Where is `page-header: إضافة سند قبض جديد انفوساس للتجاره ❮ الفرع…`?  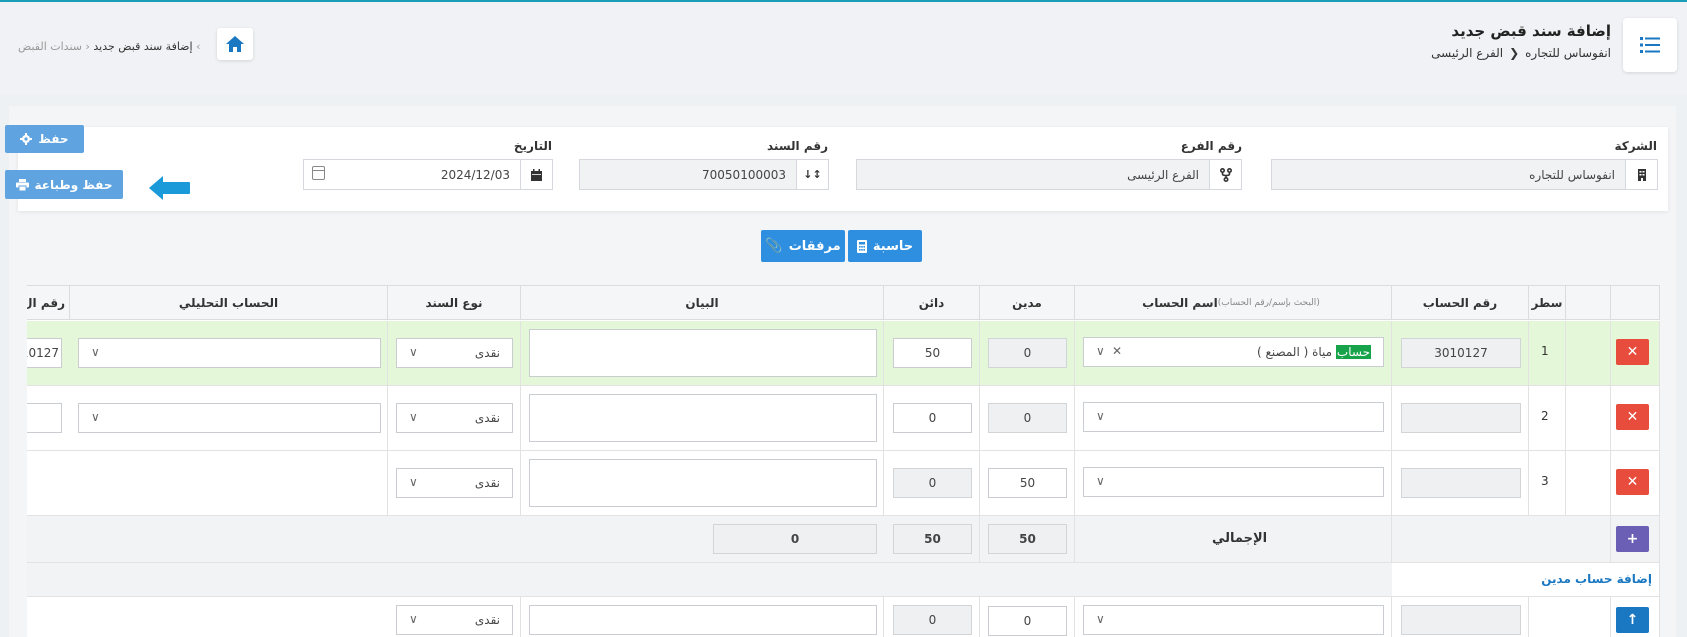
page-header: إضافة سند قبض جديد انفوساس للتجاره ❮ الفرع… is located at coordinates (843, 48).